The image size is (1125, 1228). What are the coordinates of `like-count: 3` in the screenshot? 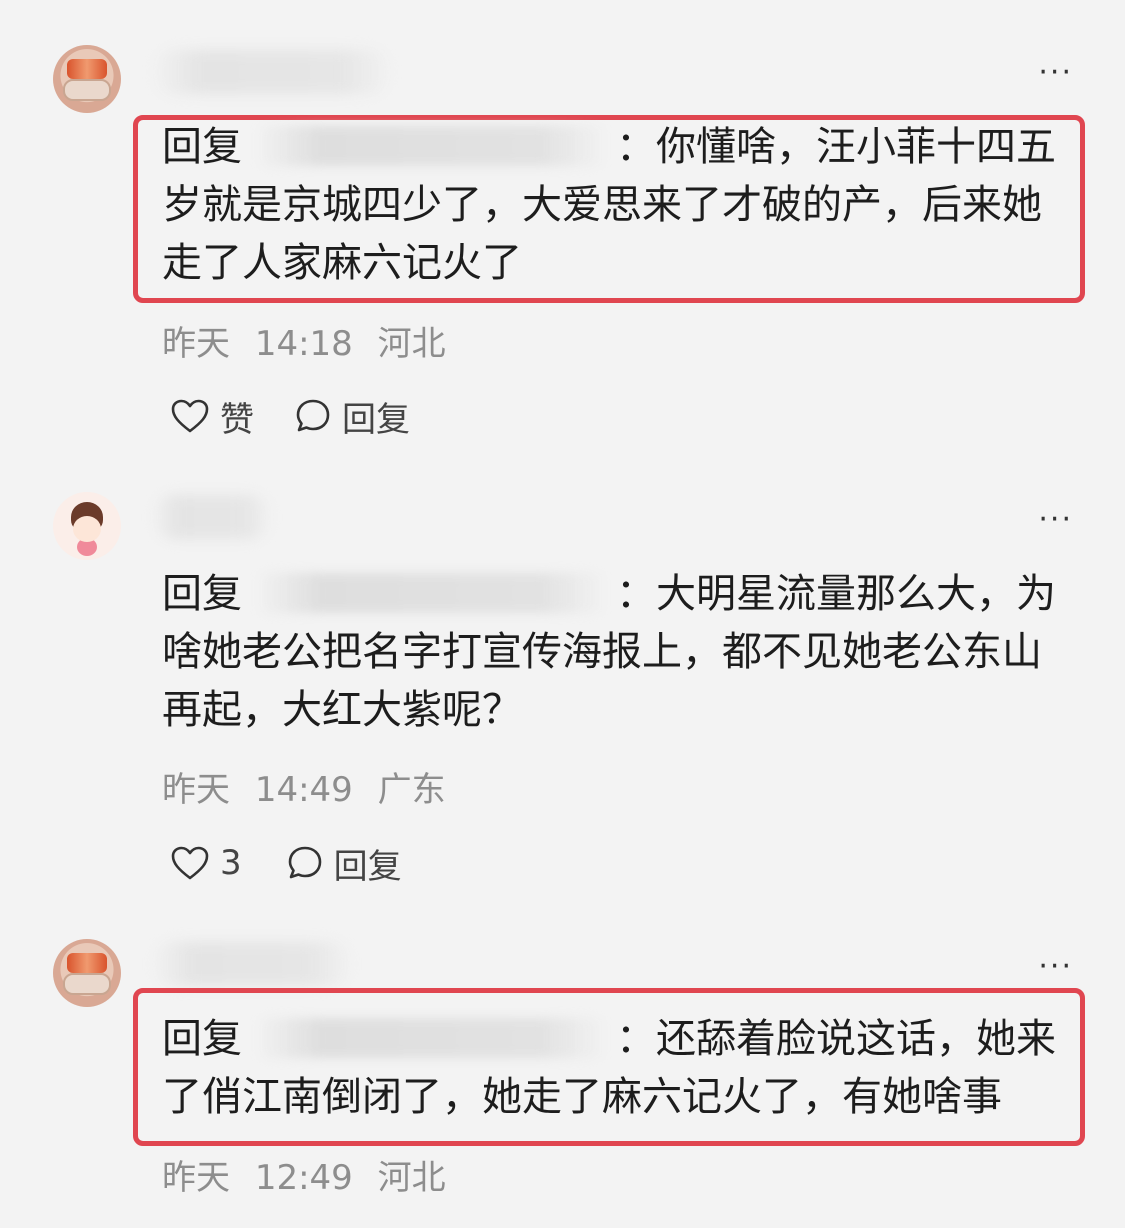 It's located at (231, 863).